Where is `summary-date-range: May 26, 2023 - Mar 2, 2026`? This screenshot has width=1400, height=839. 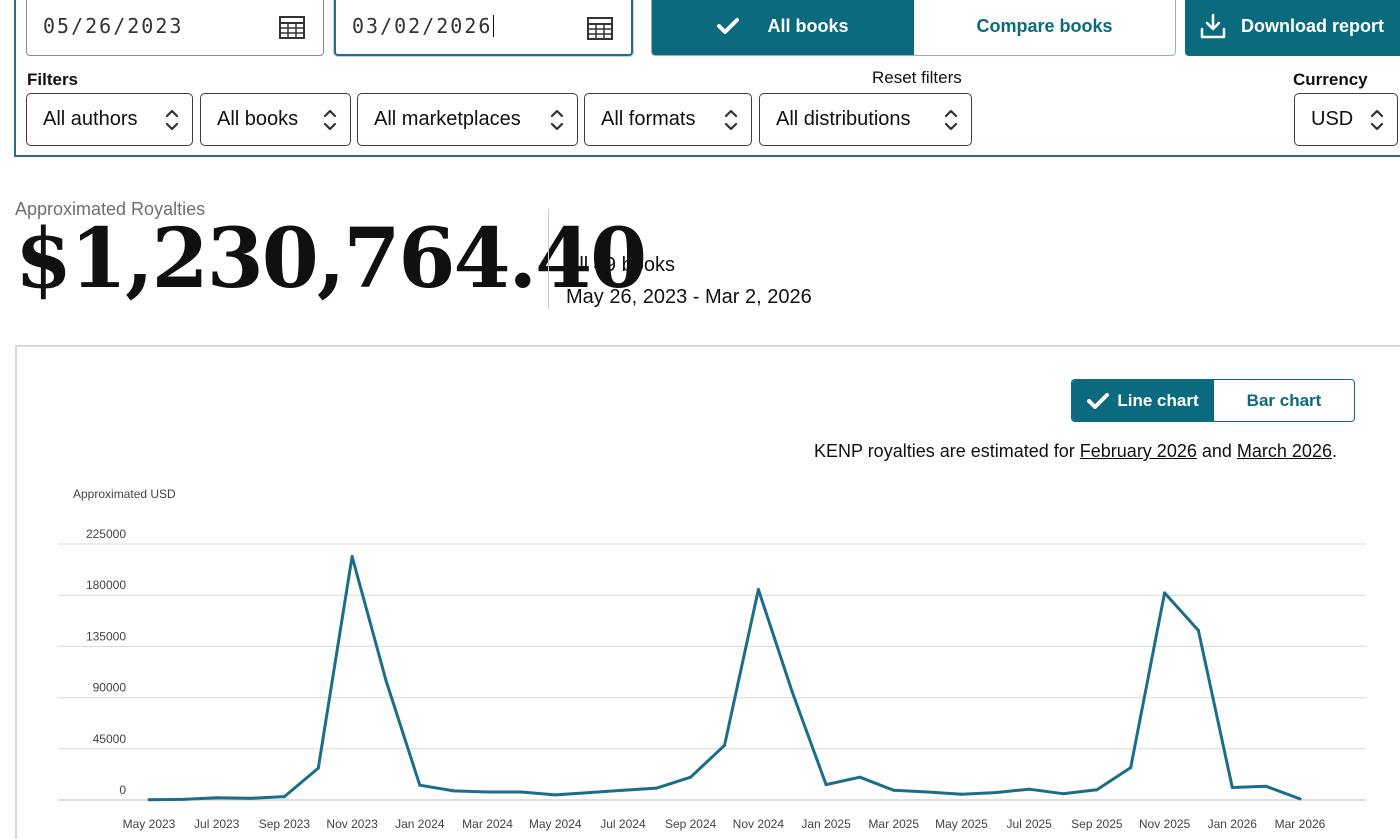
summary-date-range: May 26, 2023 - Mar 2, 2026 is located at coordinates (689, 297).